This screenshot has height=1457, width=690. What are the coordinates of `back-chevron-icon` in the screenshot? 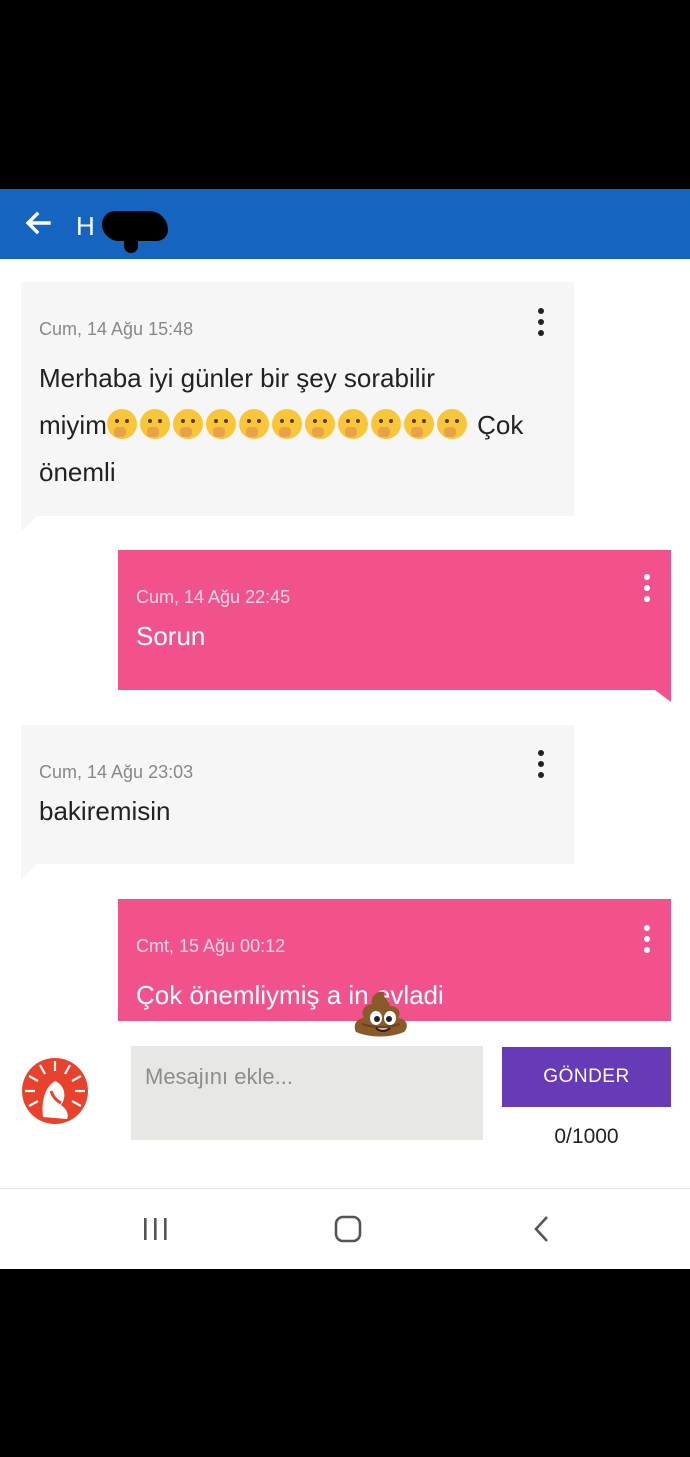 It's located at (542, 1229).